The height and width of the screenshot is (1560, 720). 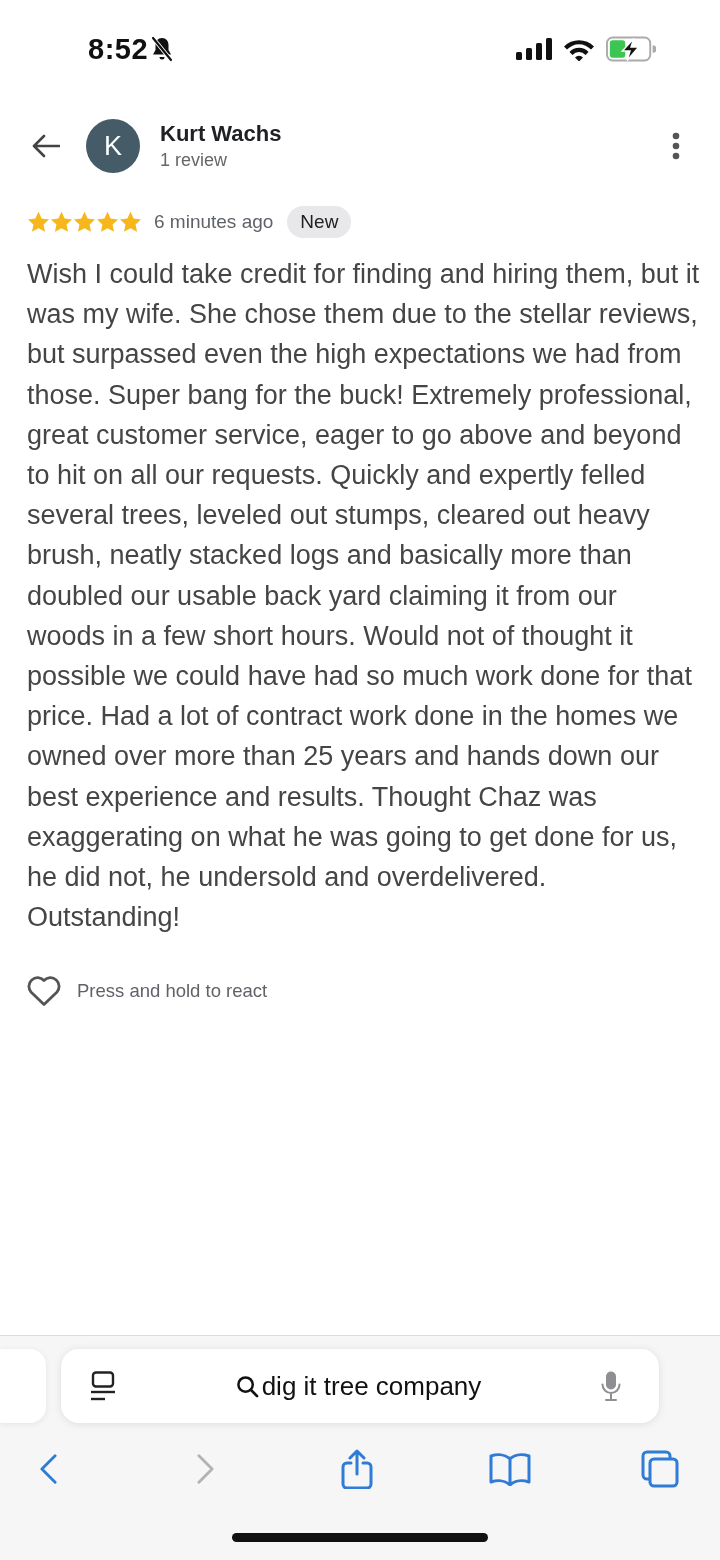 I want to click on review-time: 6 minutes ago, so click(x=214, y=222).